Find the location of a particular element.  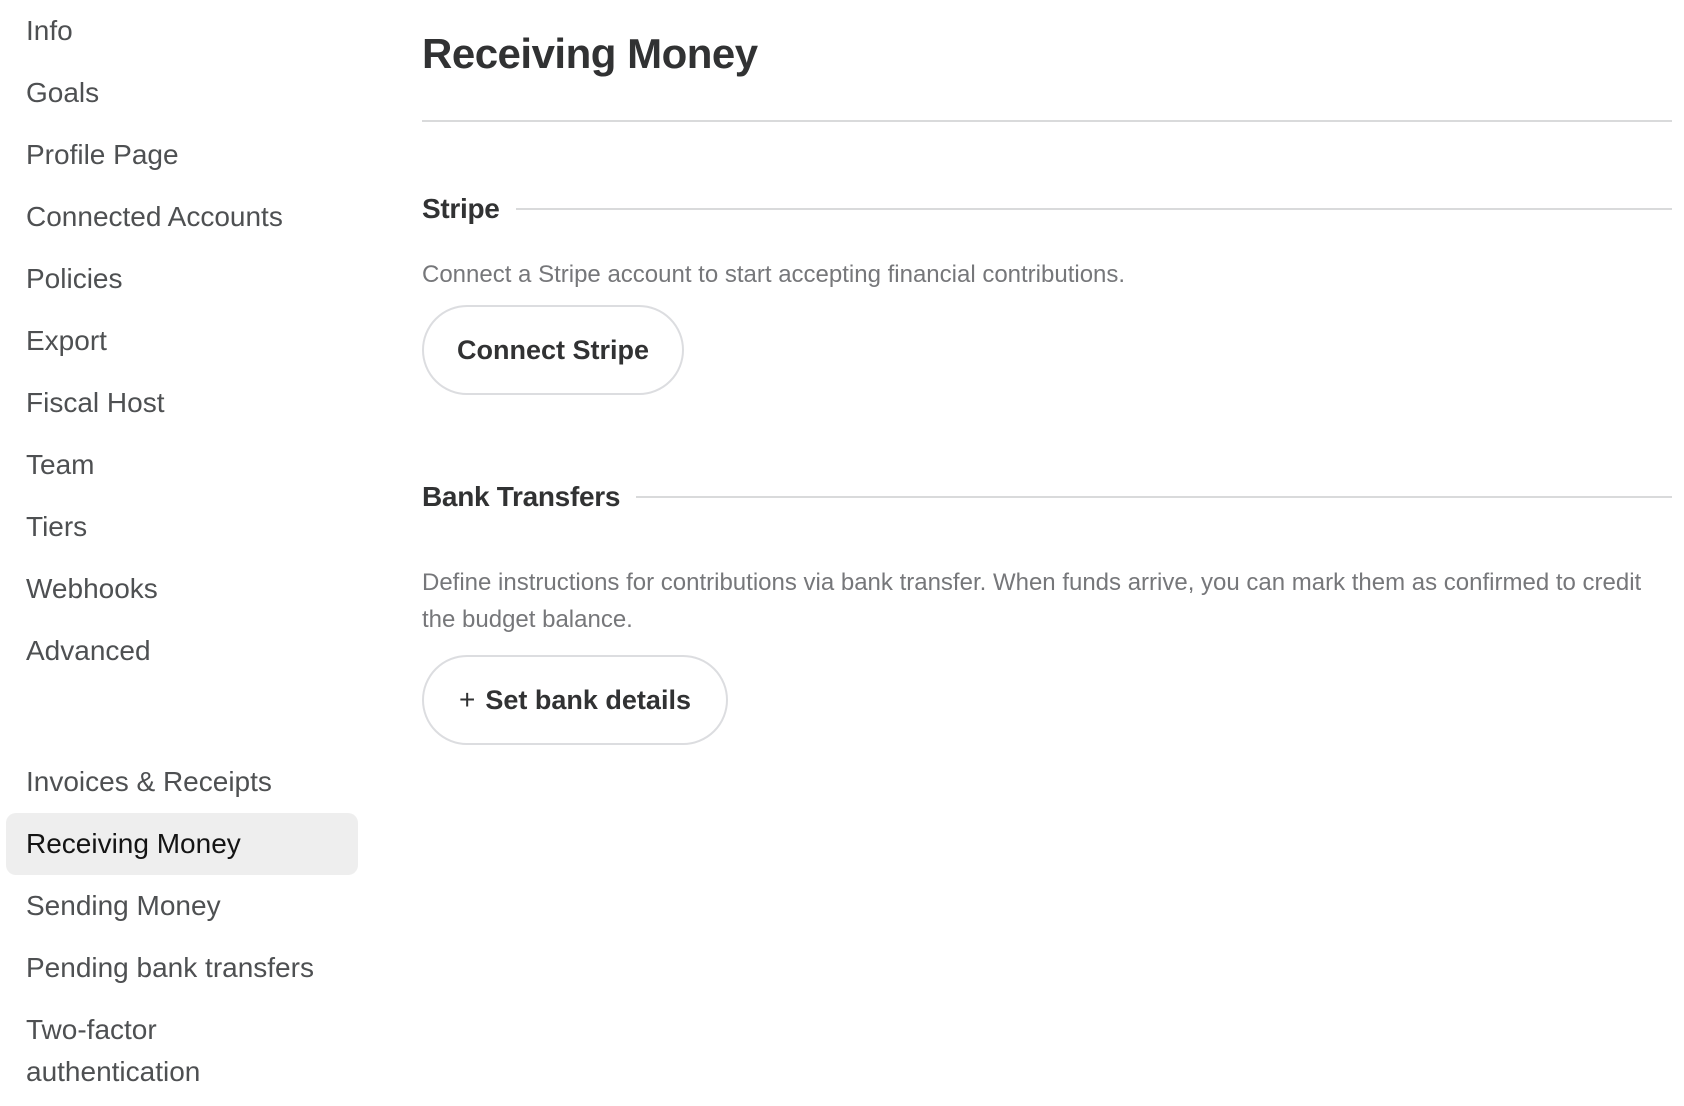

sidebar-item-info: Info is located at coordinates (182, 31).